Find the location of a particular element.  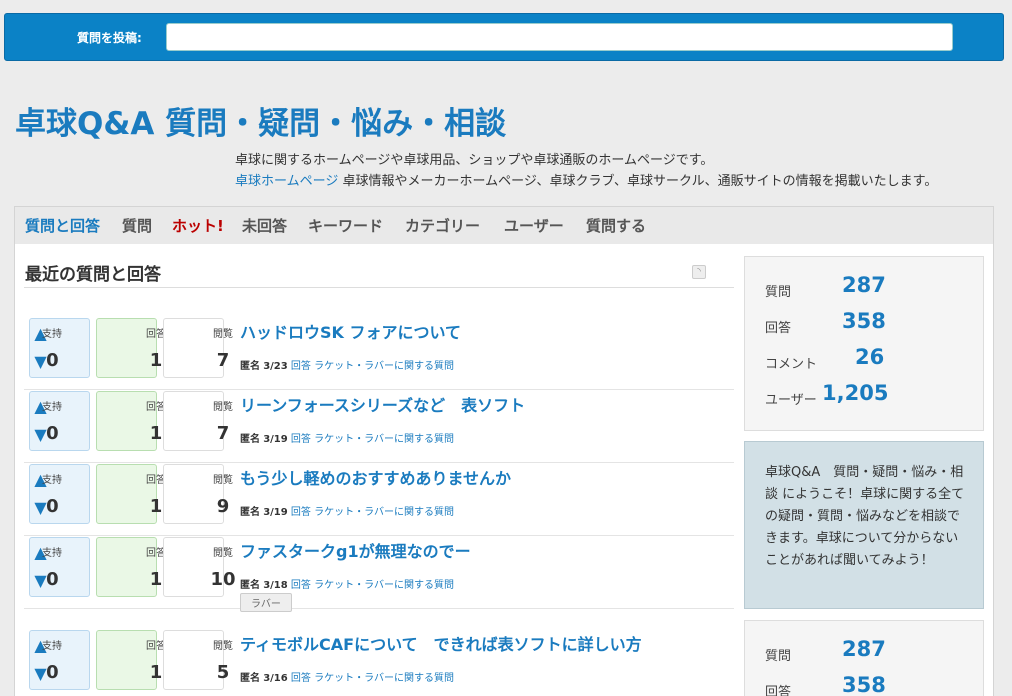

site-description-line1: 卓球に関するホームページや卓球用品、ショップや卓球通販のホームページです。 is located at coordinates (474, 160).